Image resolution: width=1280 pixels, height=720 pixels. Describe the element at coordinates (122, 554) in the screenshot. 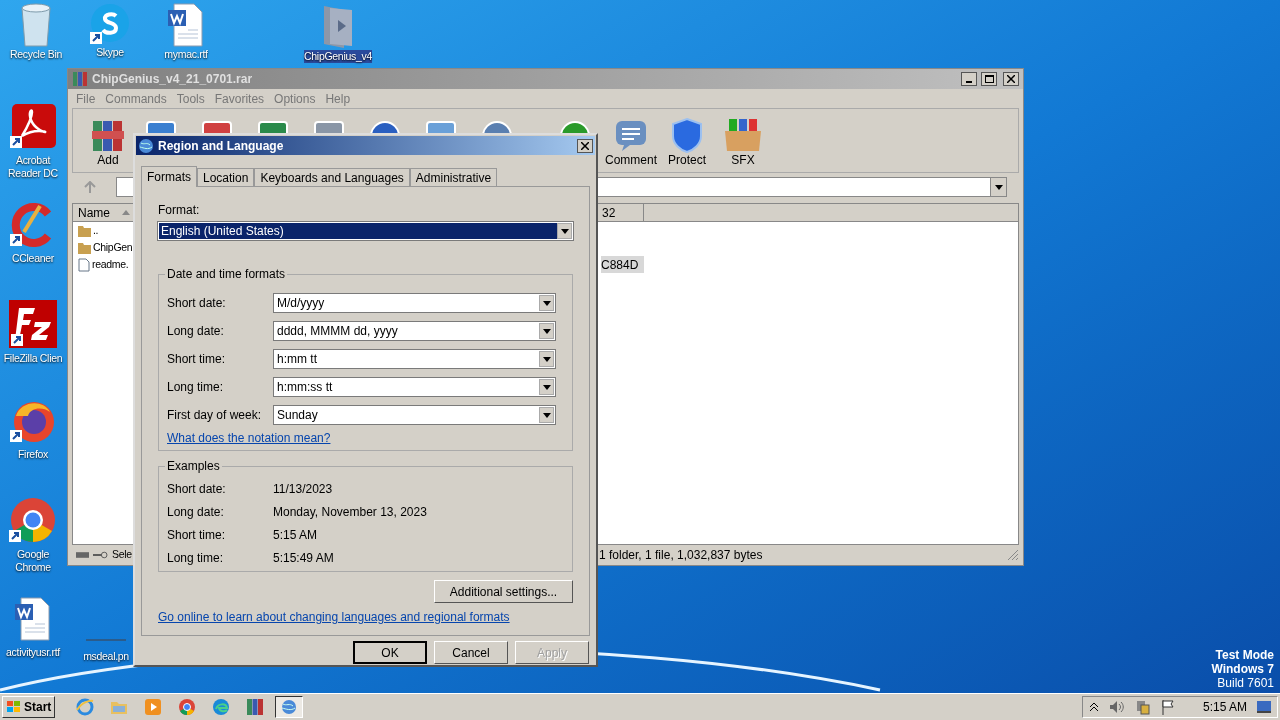

I see `status-text: Sele` at that location.